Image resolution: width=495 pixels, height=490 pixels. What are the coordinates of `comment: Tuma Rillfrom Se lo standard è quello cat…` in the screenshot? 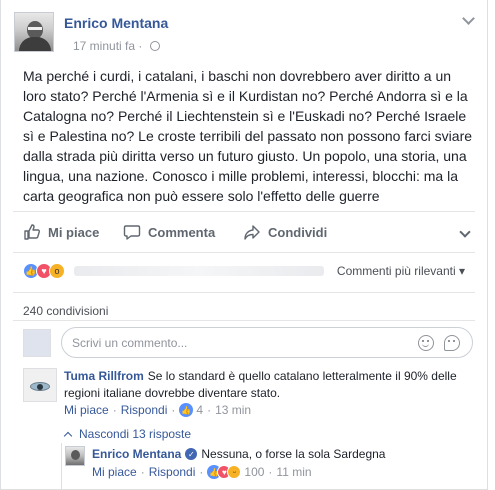 It's located at (269, 385).